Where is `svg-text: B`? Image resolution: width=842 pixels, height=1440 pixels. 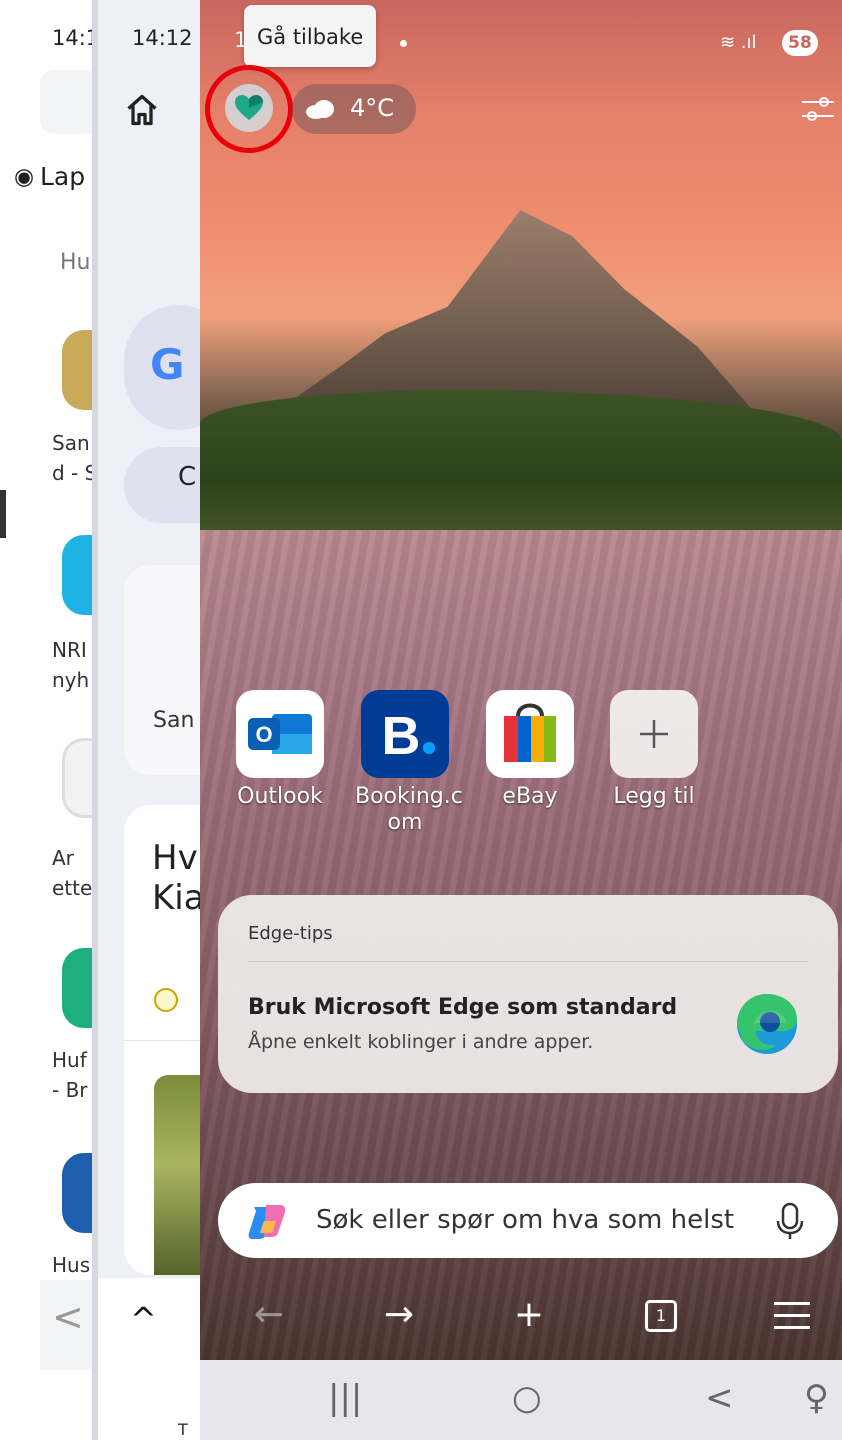
svg-text: B is located at coordinates (401, 736).